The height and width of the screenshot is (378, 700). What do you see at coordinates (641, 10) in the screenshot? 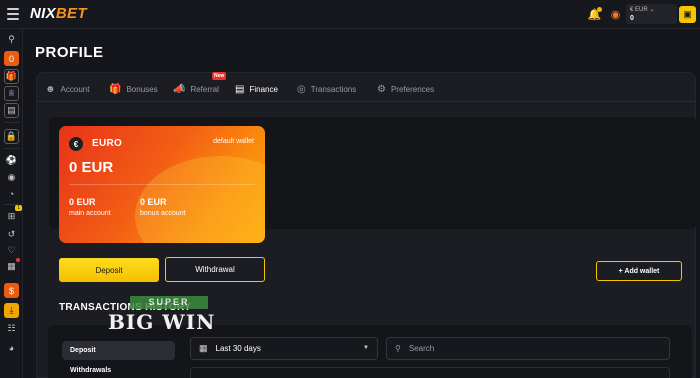
I see `balance-currency: EUR` at bounding box center [641, 10].